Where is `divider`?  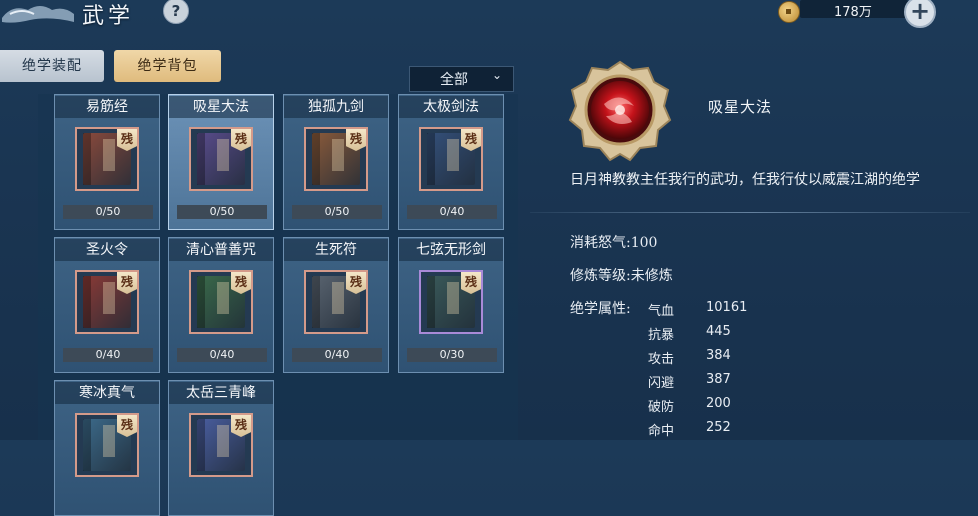 divider is located at coordinates (750, 212).